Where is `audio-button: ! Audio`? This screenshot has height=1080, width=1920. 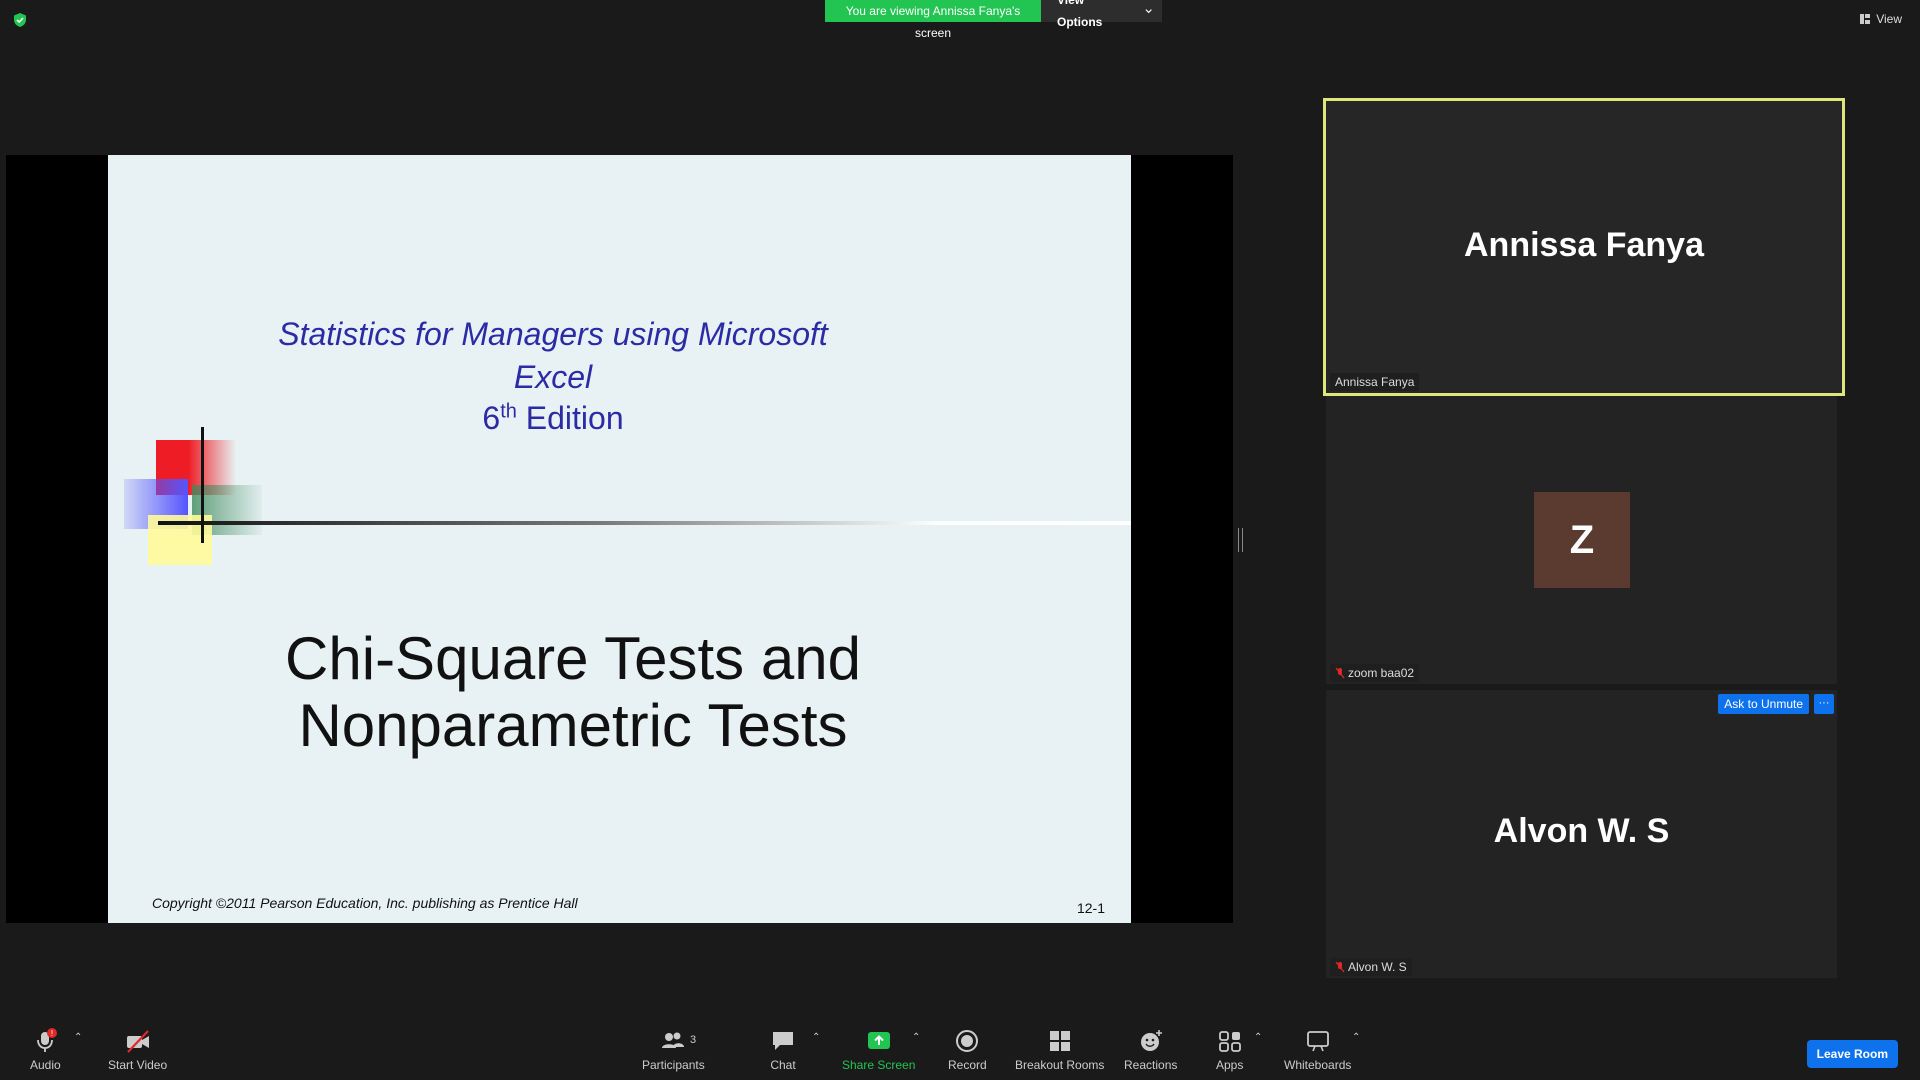
audio-button: ! Audio is located at coordinates (45, 1050).